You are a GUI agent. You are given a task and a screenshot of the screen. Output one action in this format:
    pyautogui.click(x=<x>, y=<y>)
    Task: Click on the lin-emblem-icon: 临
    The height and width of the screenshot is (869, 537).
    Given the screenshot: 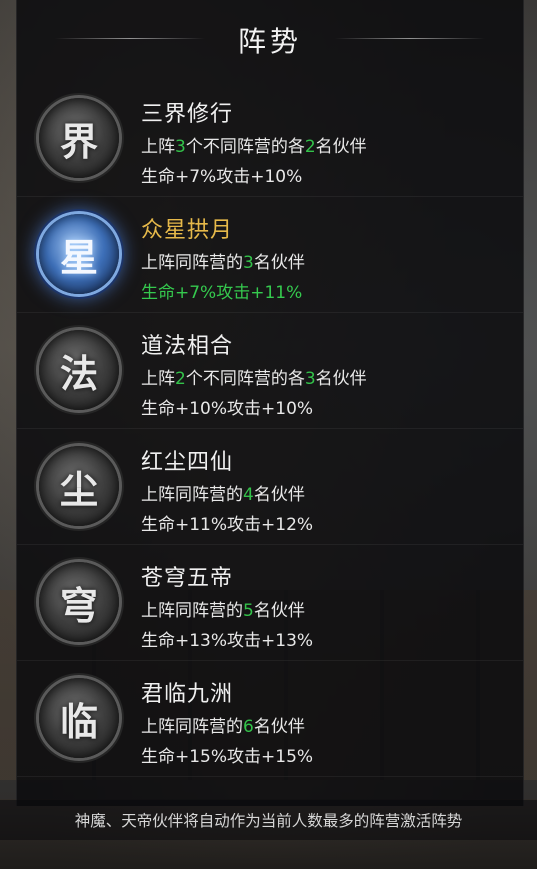 What is the action you would take?
    pyautogui.click(x=79, y=718)
    